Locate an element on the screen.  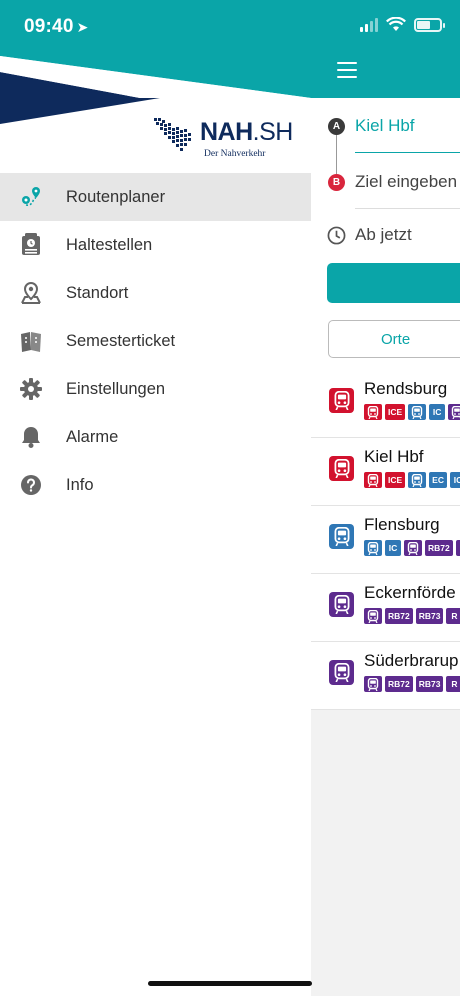
menu-item-info: Info is located at coordinates (155, 485).